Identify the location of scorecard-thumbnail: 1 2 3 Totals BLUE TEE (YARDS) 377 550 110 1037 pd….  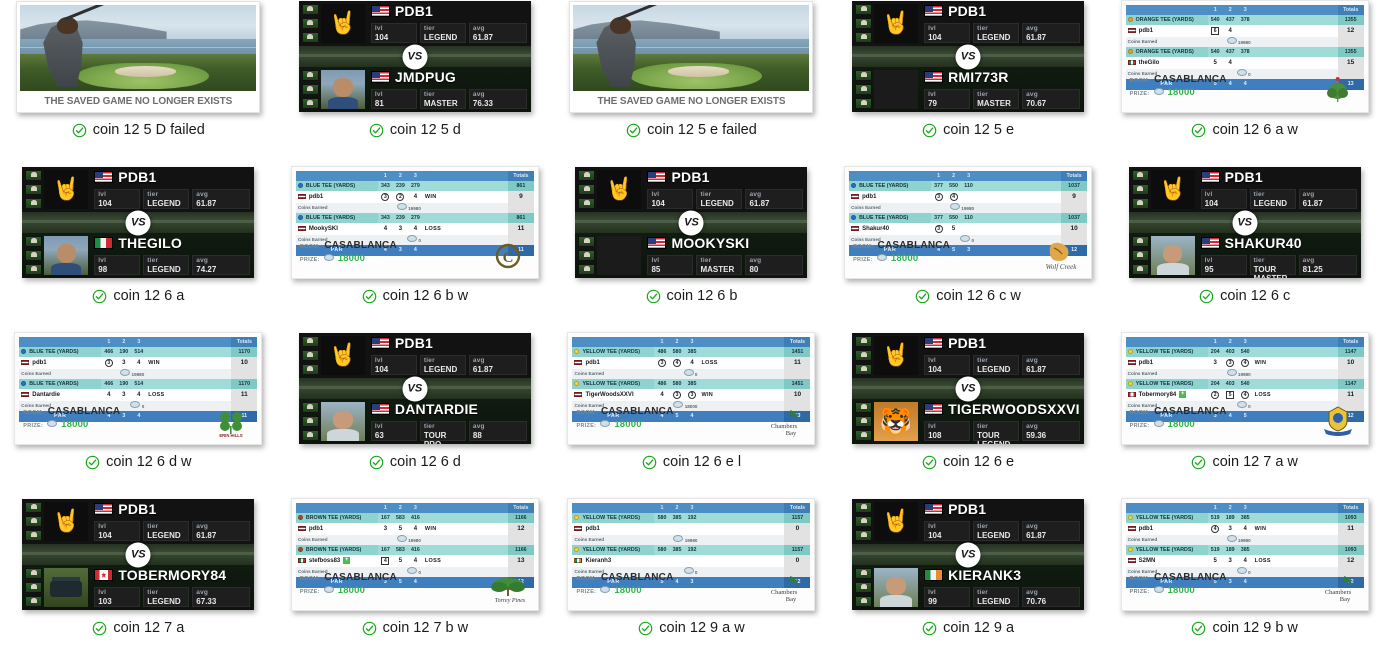
(968, 222).